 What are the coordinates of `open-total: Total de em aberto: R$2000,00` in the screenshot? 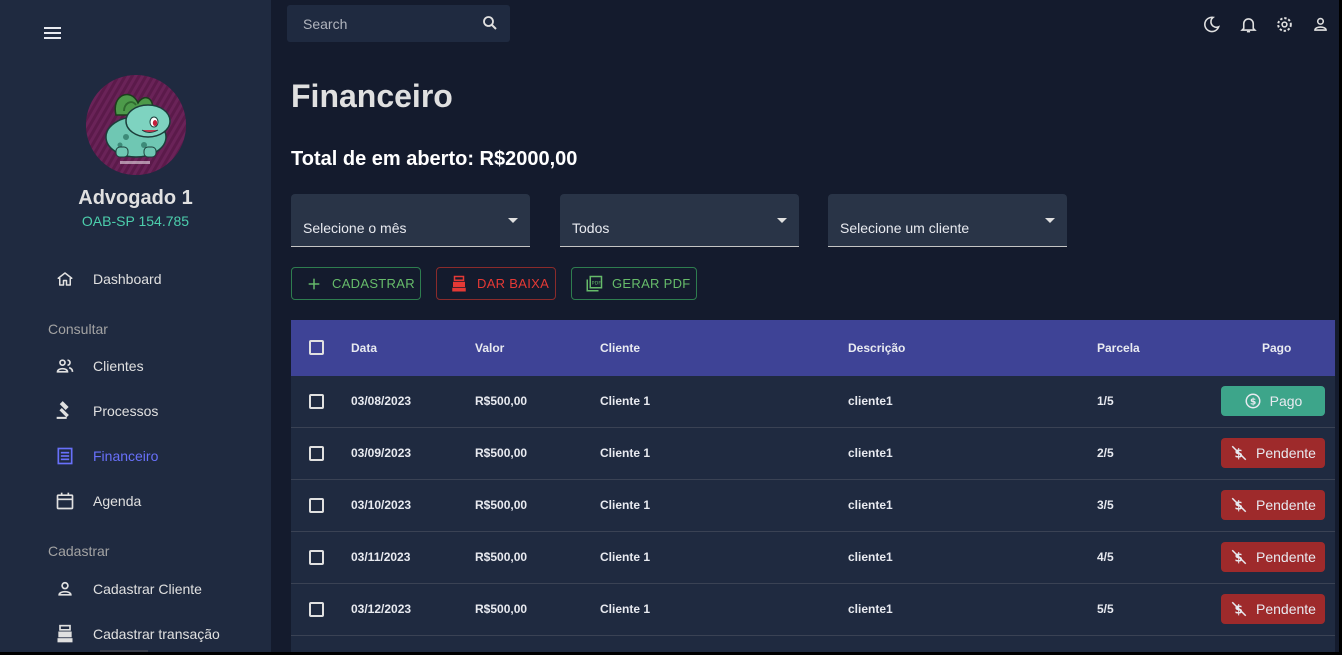 It's located at (434, 159).